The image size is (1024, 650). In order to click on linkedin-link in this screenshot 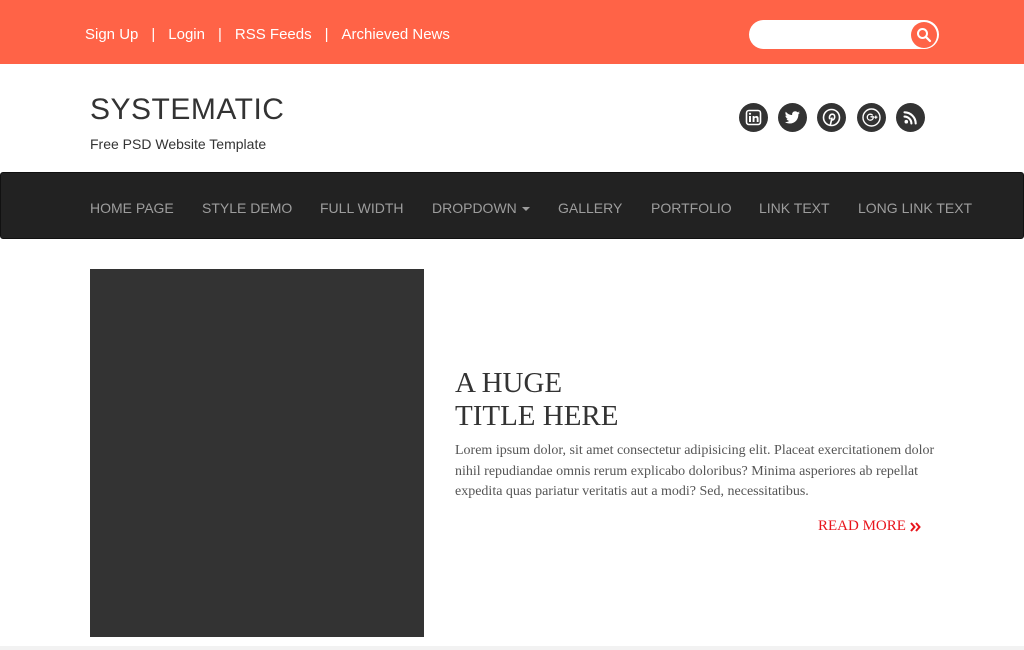, I will do `click(753, 117)`.